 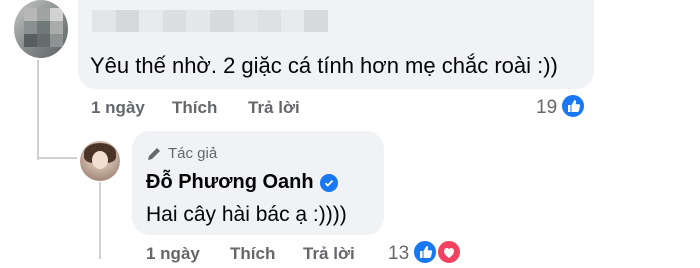 I want to click on author-badge: Tác giả, so click(x=181, y=153).